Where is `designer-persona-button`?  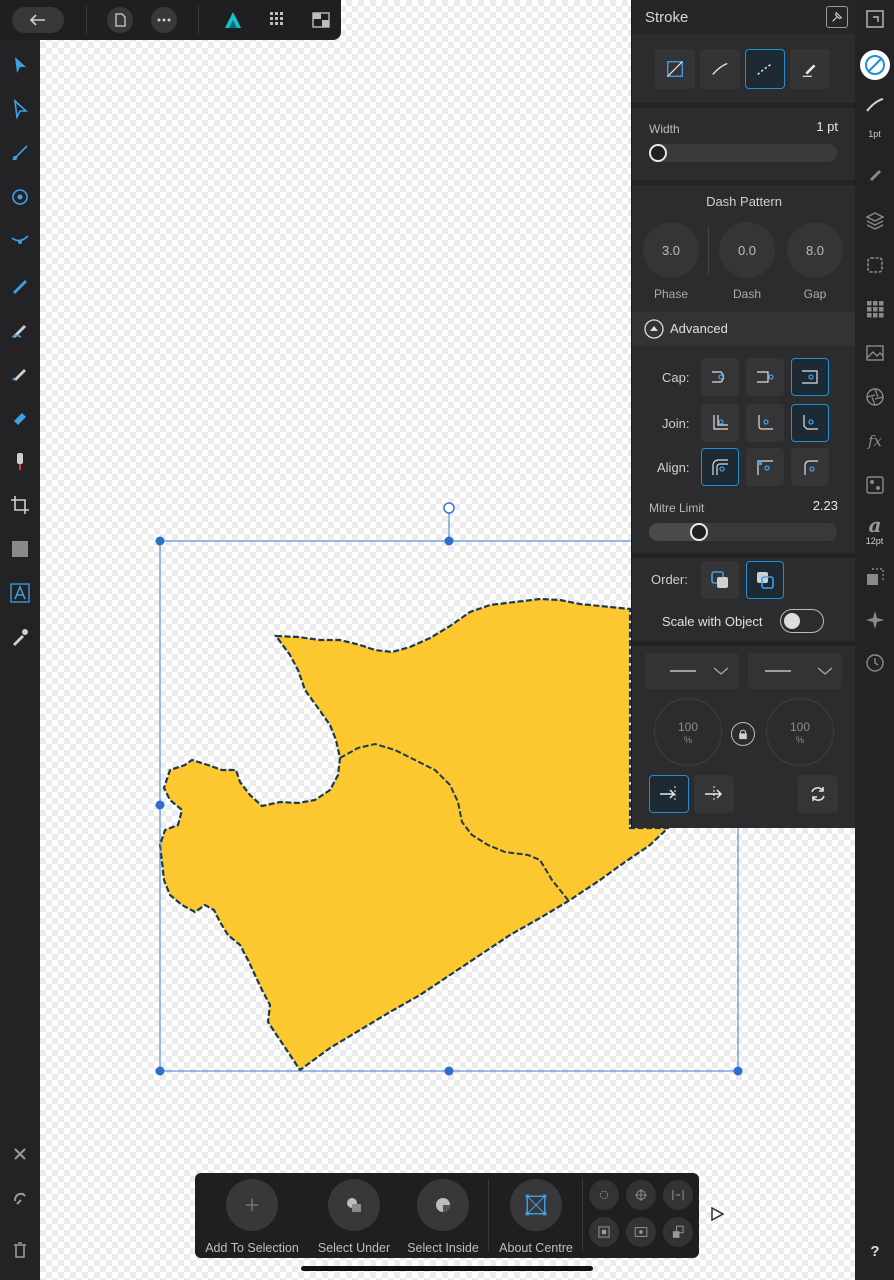
designer-persona-button is located at coordinates (233, 20).